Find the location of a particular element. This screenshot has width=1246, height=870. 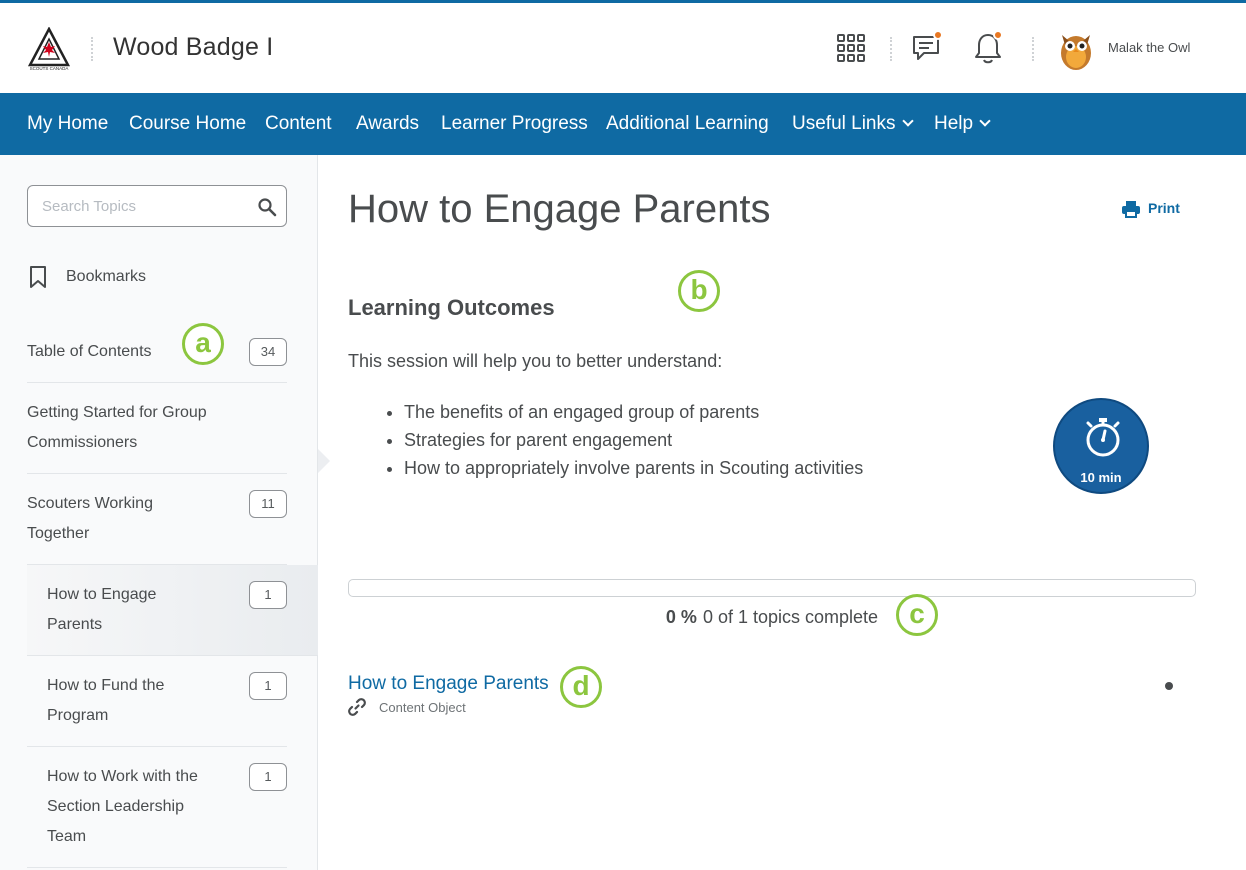

learning-outcome-item: Strategies for parent engagement is located at coordinates (633, 440).